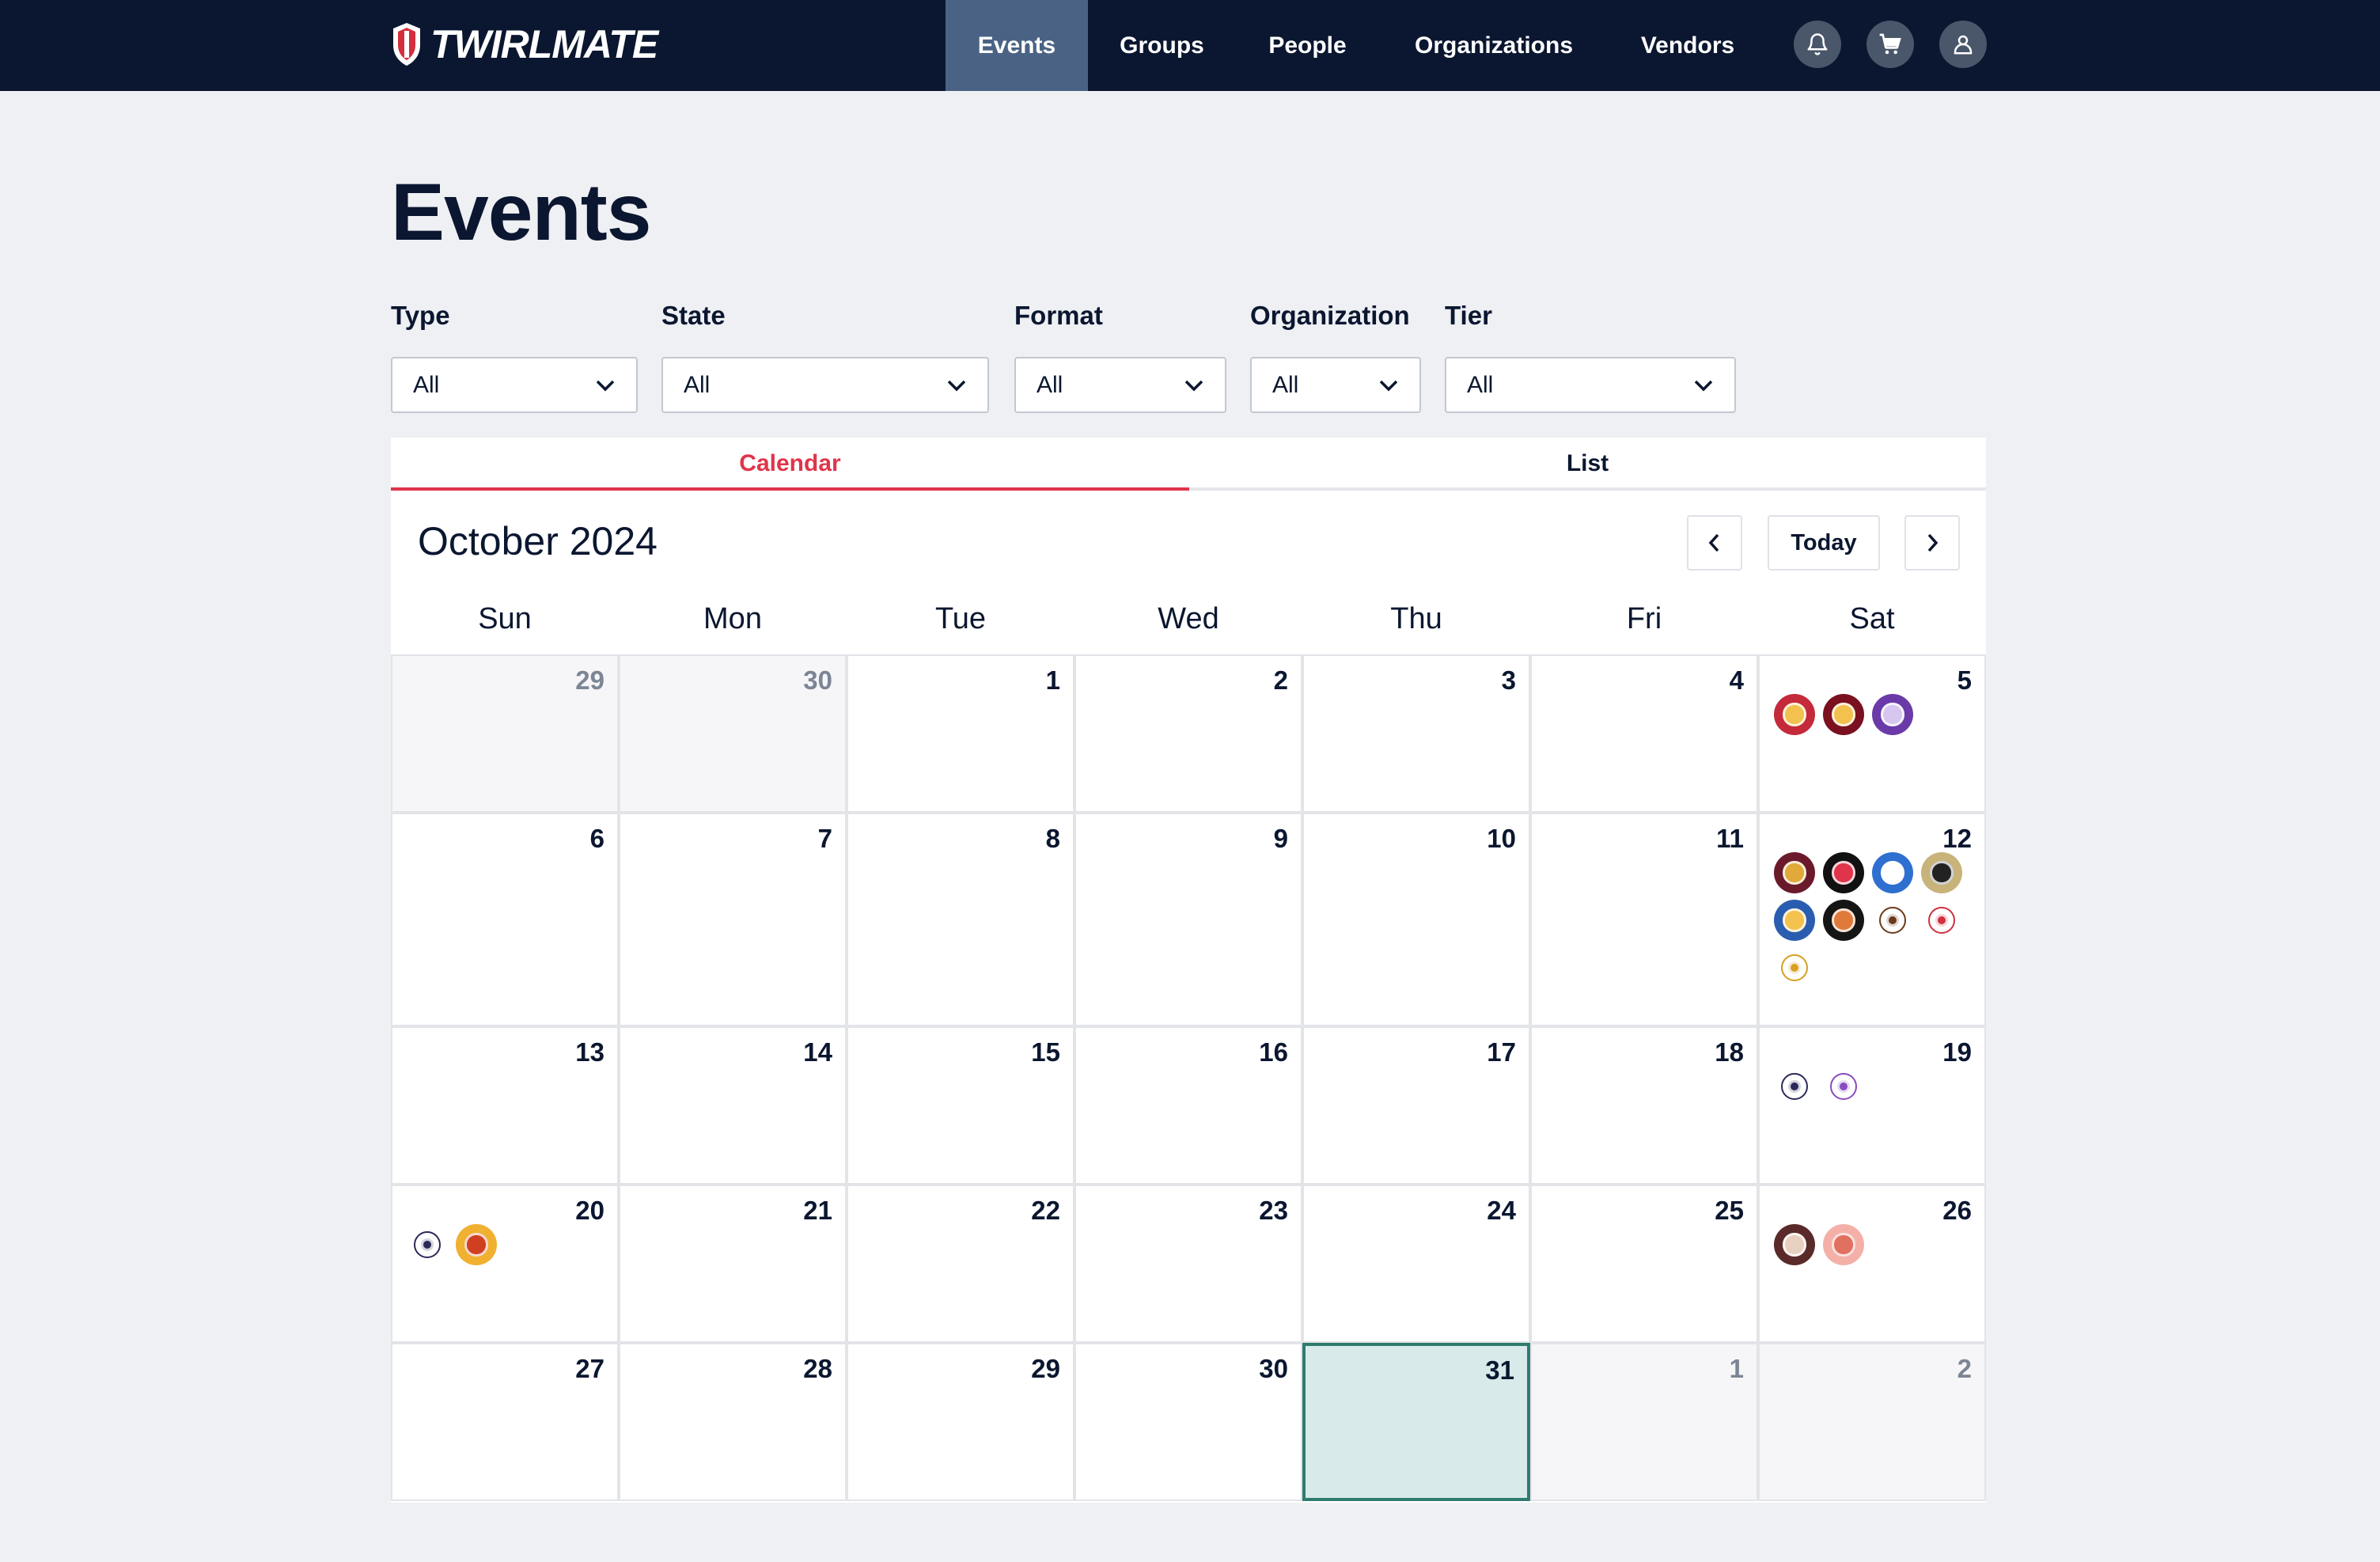 The width and height of the screenshot is (2380, 1562). What do you see at coordinates (960, 919) in the screenshot?
I see `calendar-day: 8` at bounding box center [960, 919].